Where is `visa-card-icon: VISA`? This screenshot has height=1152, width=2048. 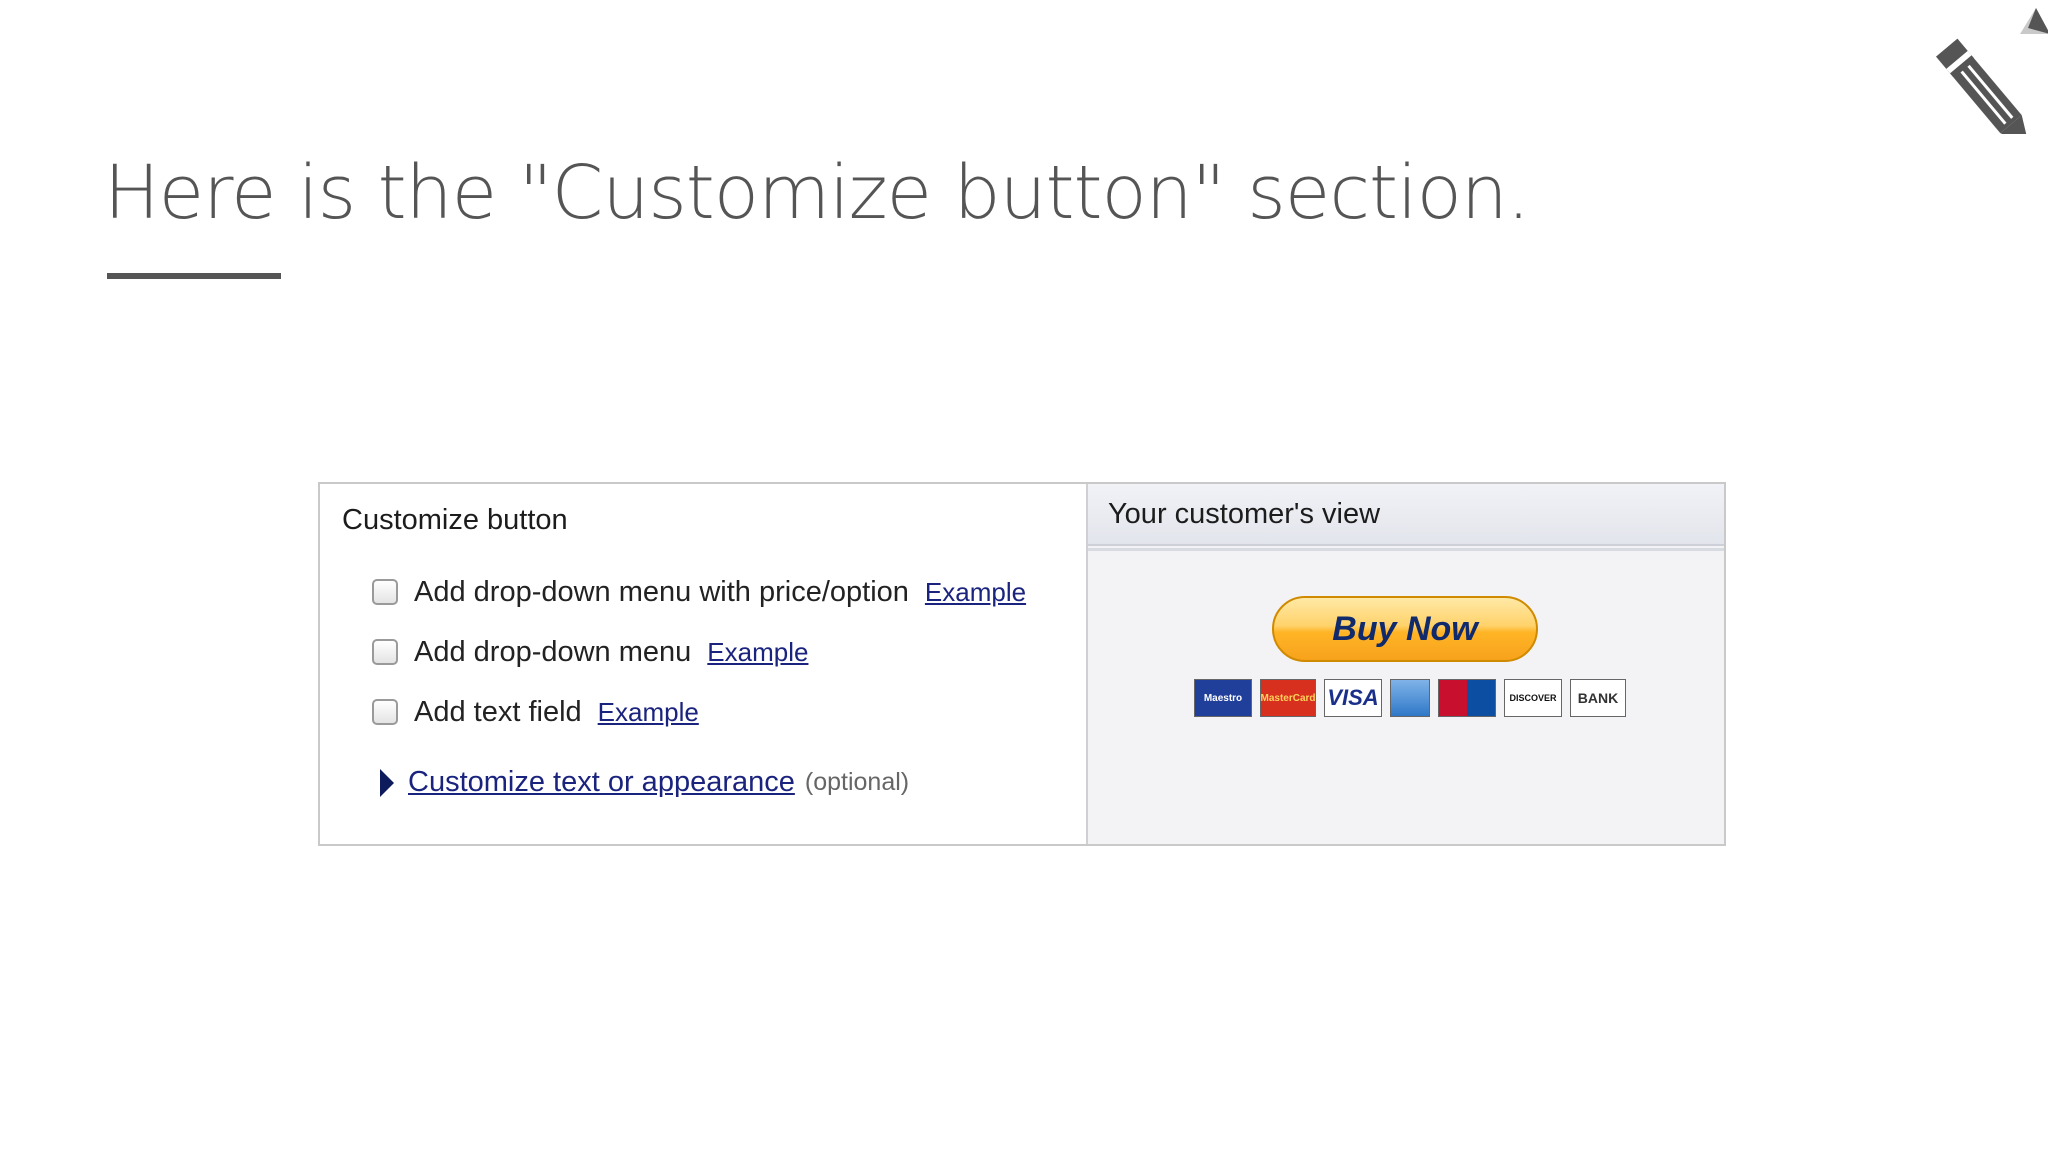 visa-card-icon: VISA is located at coordinates (1353, 698).